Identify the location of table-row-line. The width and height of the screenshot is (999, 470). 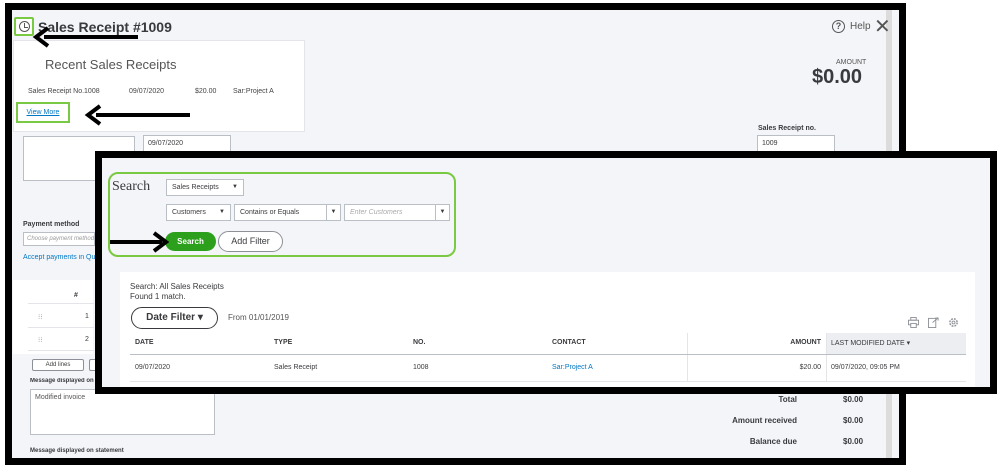
(548, 381).